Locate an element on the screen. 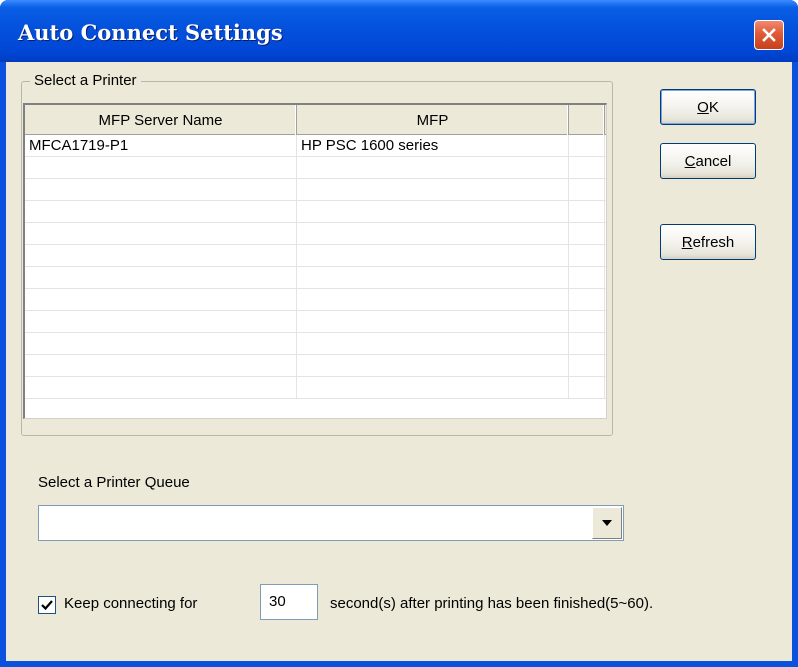  refresh-label: efresh is located at coordinates (713, 242).